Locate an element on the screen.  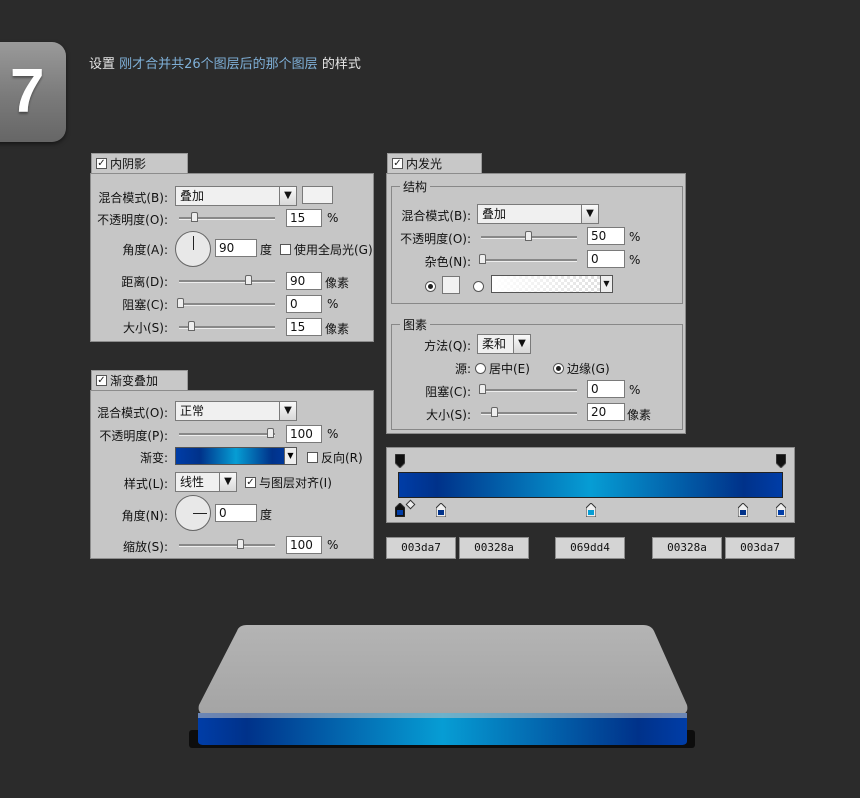
global-light-checkbox is located at coordinates (285, 249).